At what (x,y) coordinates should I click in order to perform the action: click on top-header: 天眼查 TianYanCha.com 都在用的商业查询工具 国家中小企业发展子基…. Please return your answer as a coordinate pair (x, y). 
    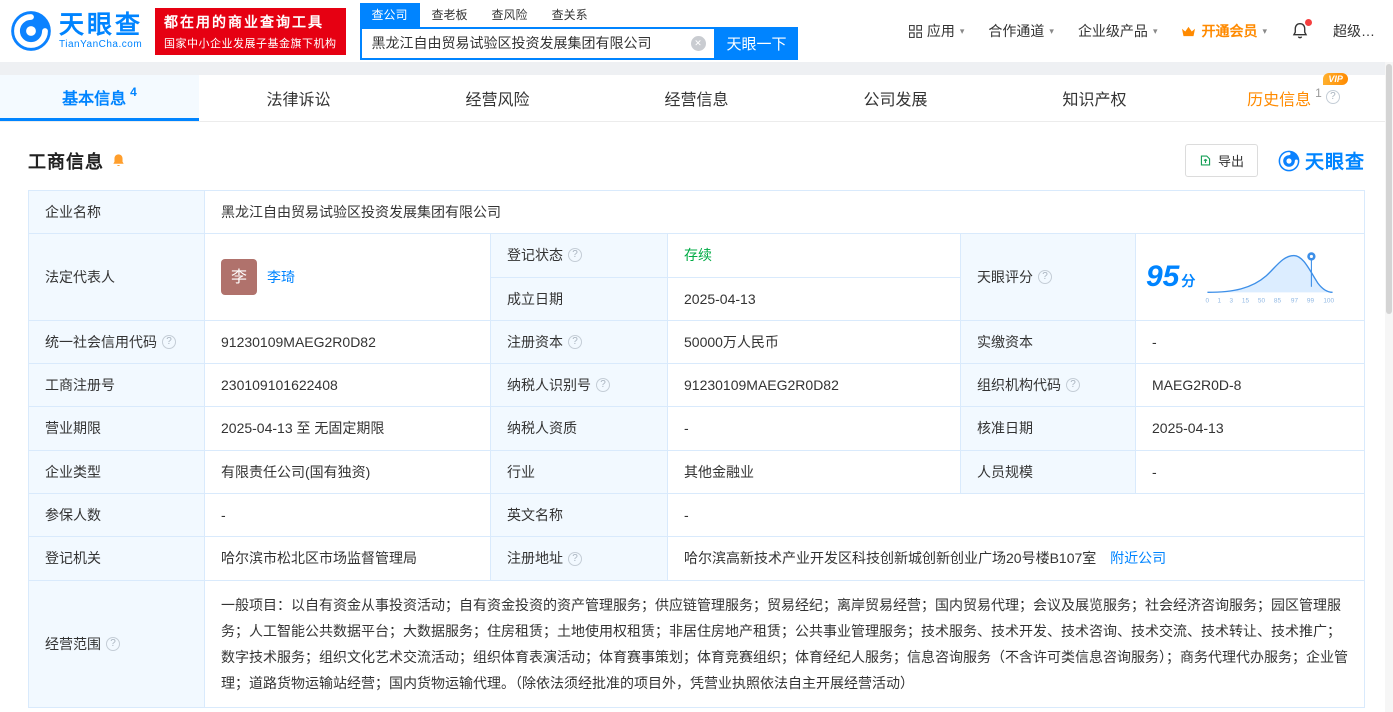
    Looking at the image, I should click on (696, 31).